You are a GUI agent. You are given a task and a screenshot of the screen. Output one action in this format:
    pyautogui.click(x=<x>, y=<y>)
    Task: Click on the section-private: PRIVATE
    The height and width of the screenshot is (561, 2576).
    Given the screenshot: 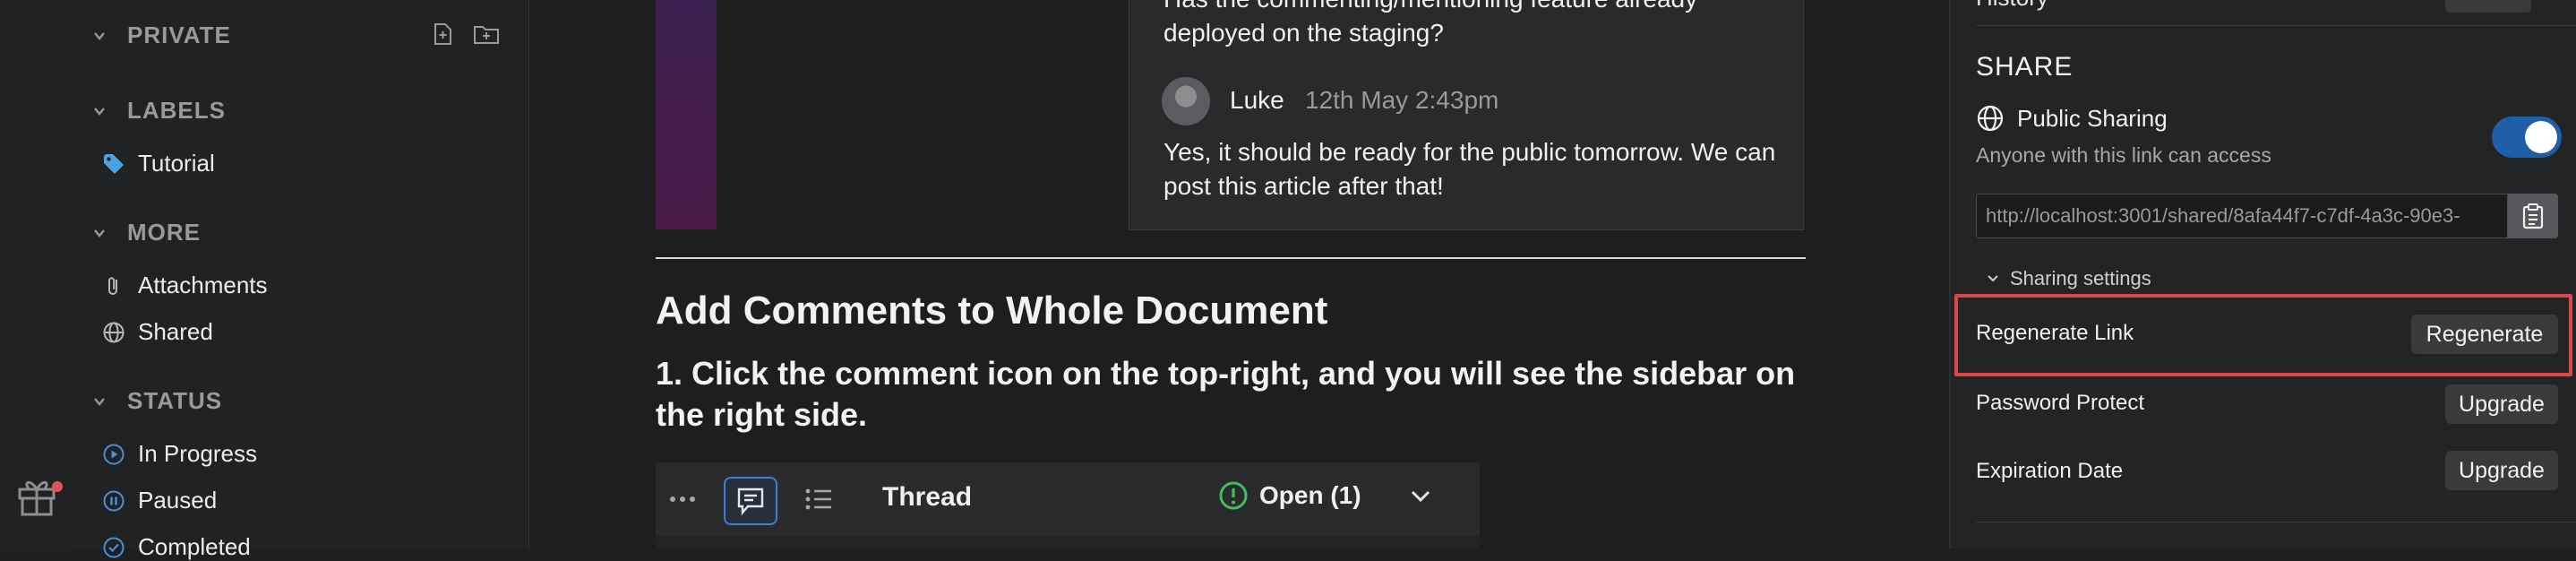 What is the action you would take?
    pyautogui.click(x=162, y=36)
    